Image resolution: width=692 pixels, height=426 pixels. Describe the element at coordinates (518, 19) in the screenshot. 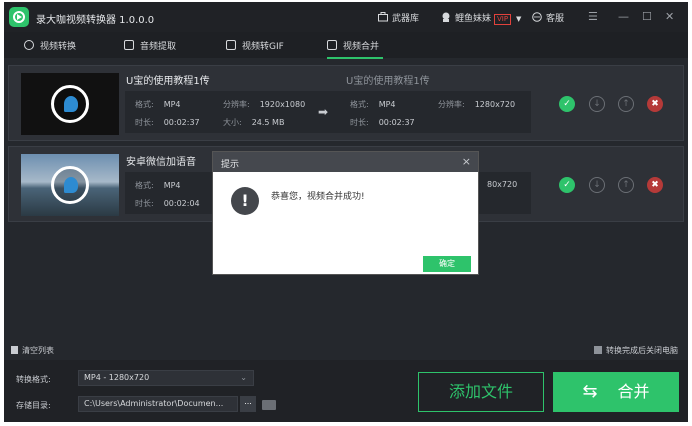

I see `user-dropdown-icon: ▼` at that location.